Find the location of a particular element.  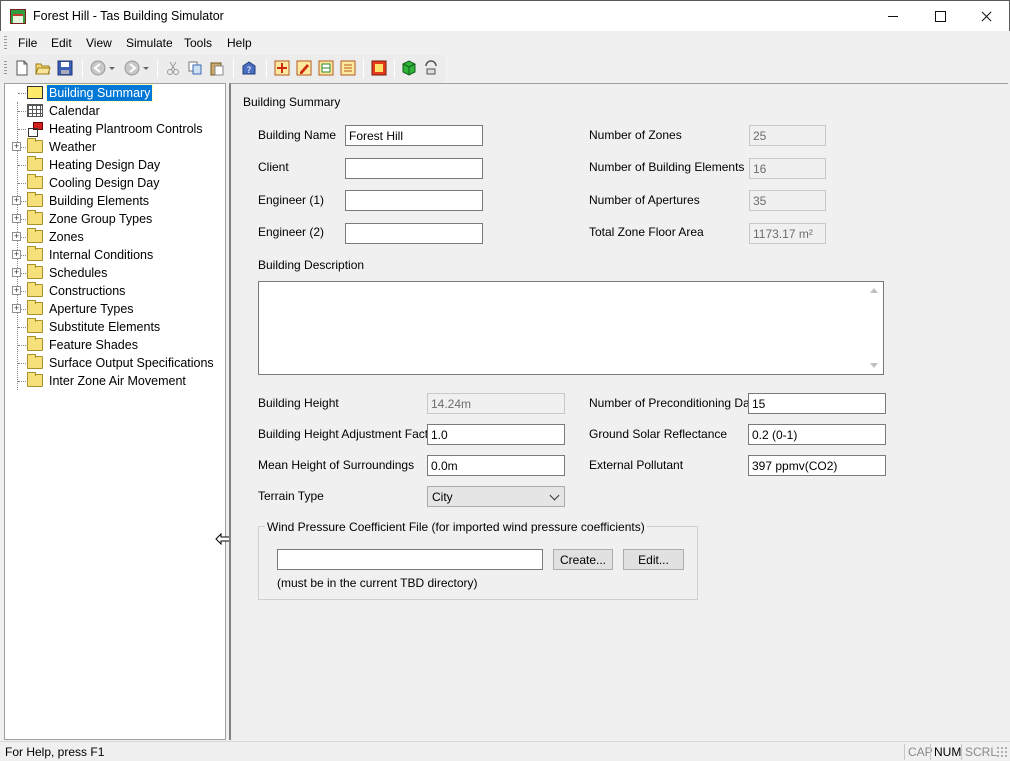

tree-item: + Zone Group Types is located at coordinates (115, 219).